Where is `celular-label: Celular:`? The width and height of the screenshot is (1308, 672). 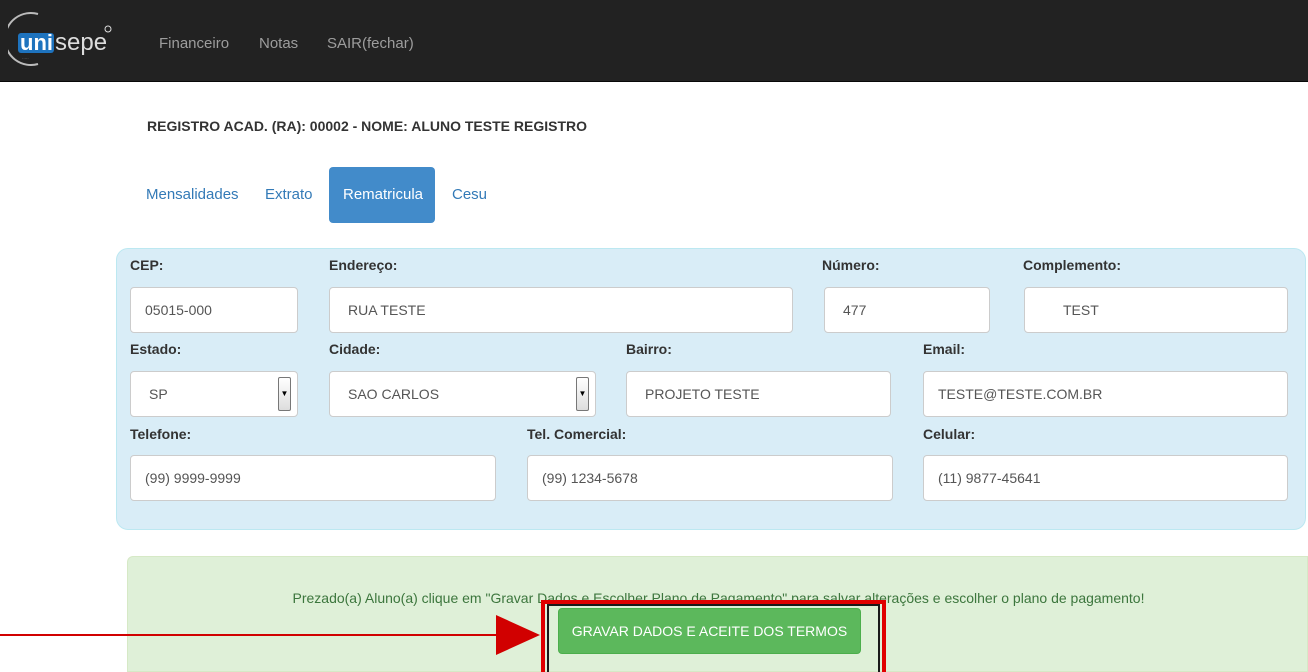
celular-label: Celular: is located at coordinates (949, 434).